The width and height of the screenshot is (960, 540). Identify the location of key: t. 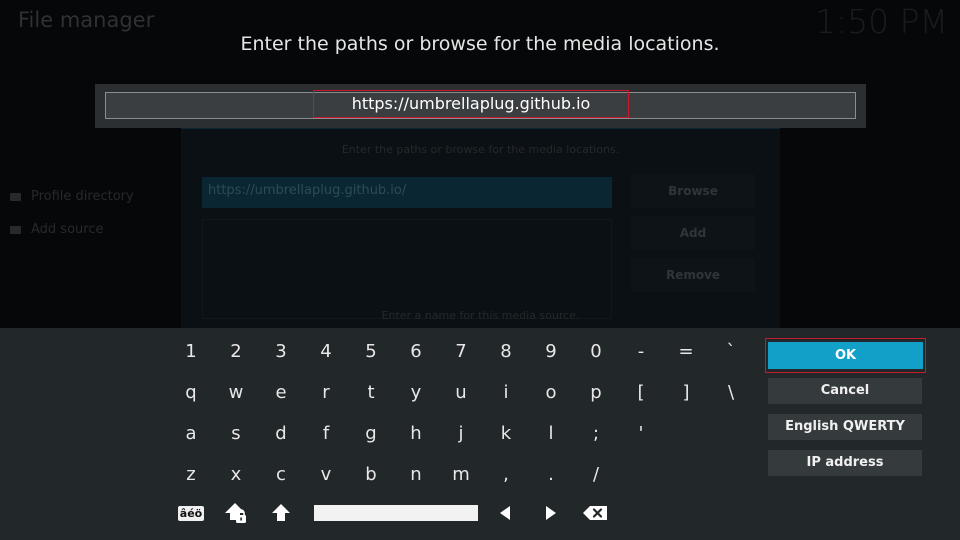
(371, 393).